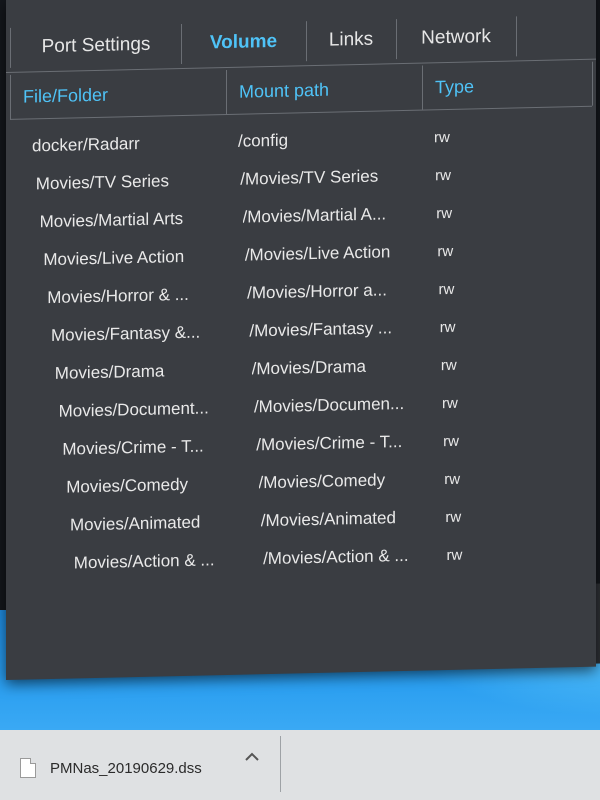 This screenshot has width=600, height=800. What do you see at coordinates (96, 46) in the screenshot?
I see `tab-port-settings: Port Settings` at bounding box center [96, 46].